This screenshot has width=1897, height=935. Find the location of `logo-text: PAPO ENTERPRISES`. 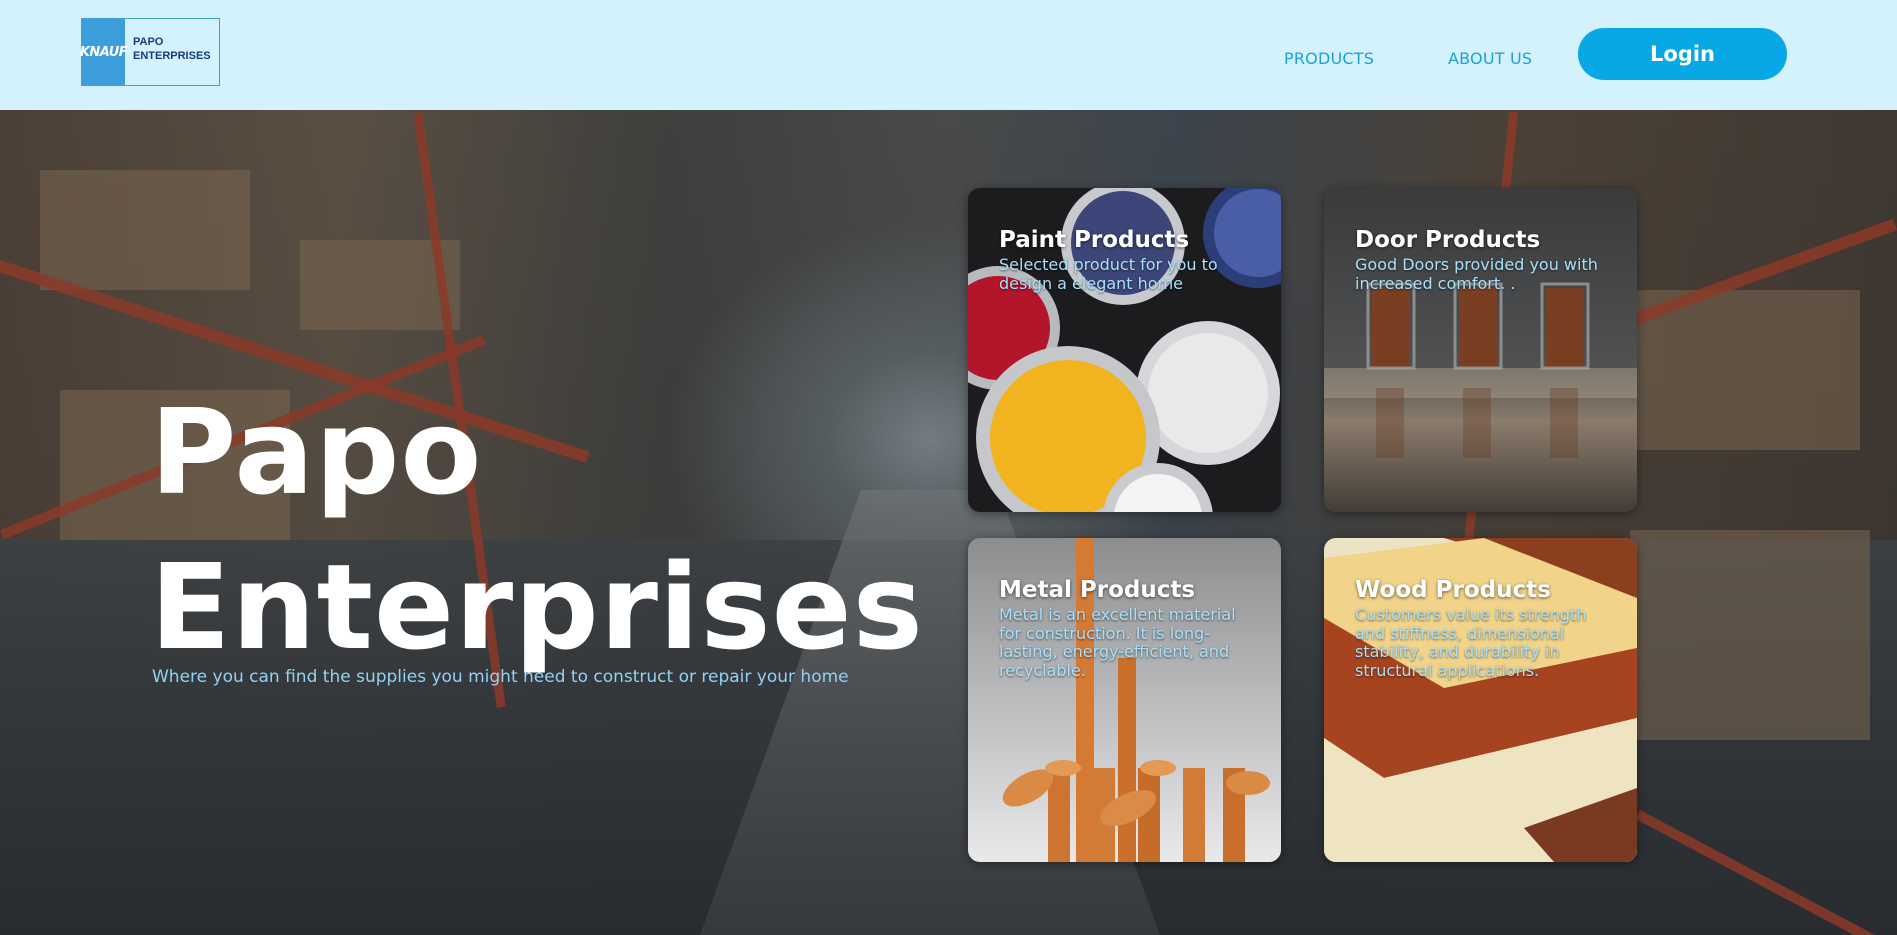

logo-text: PAPO ENTERPRISES is located at coordinates (172, 49).